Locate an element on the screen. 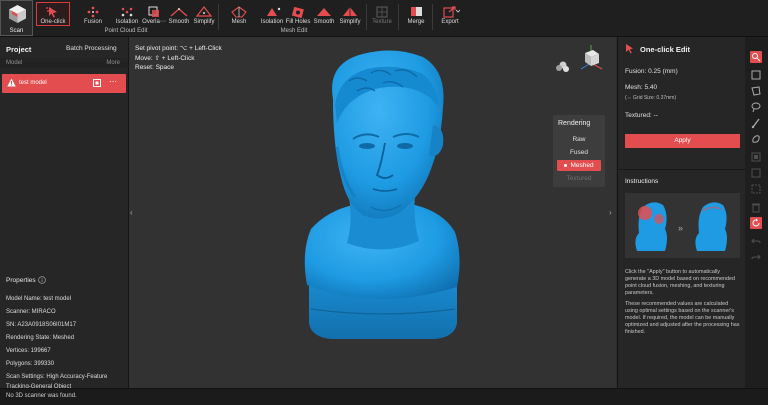 The width and height of the screenshot is (768, 405). info-icon is located at coordinates (42, 280).